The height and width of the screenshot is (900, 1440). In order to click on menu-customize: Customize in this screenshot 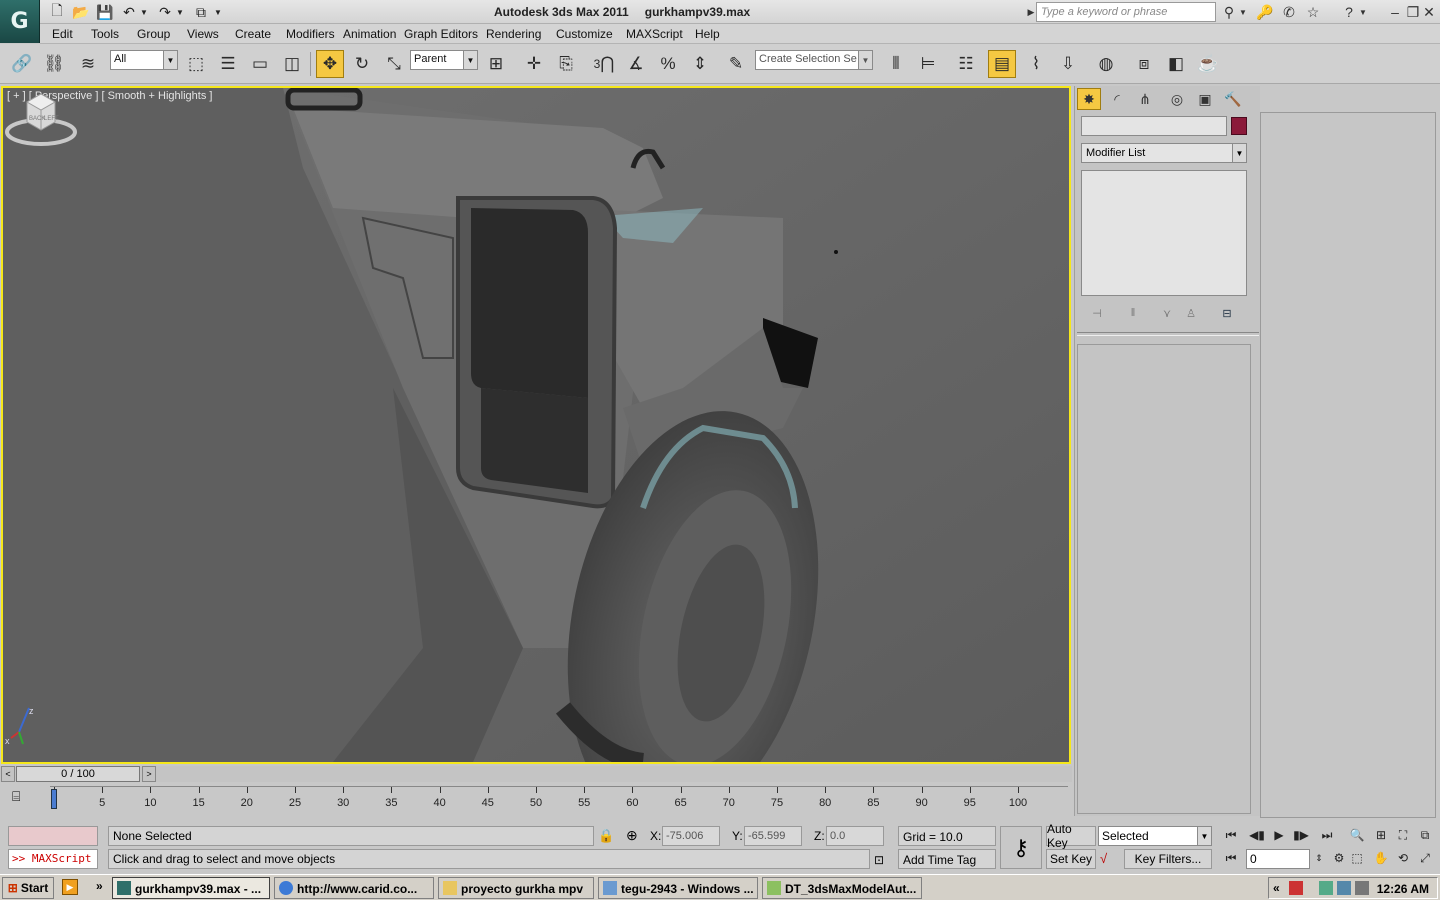, I will do `click(584, 34)`.